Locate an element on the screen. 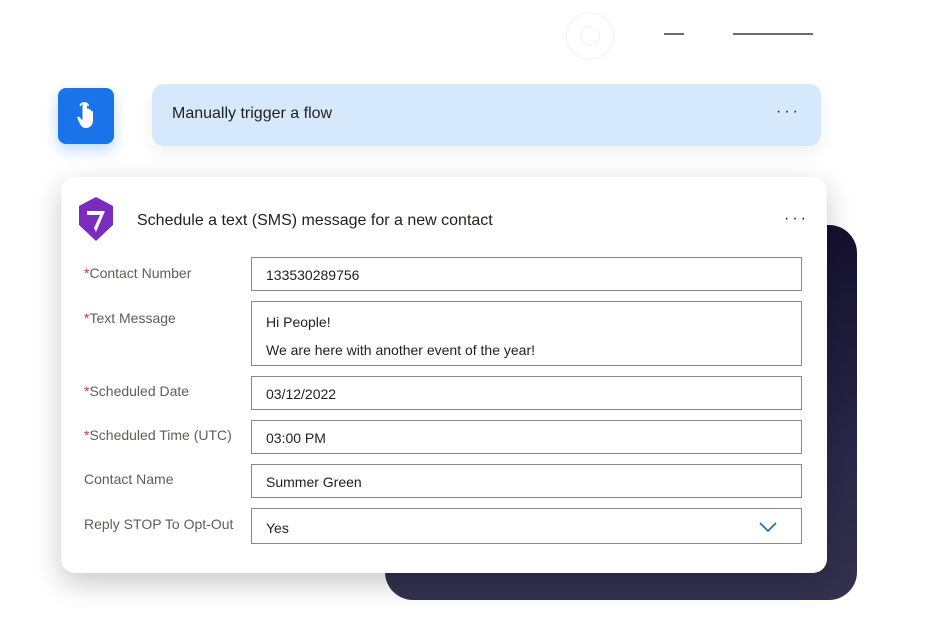 The height and width of the screenshot is (625, 936). trigger-icon-tile is located at coordinates (86, 116).